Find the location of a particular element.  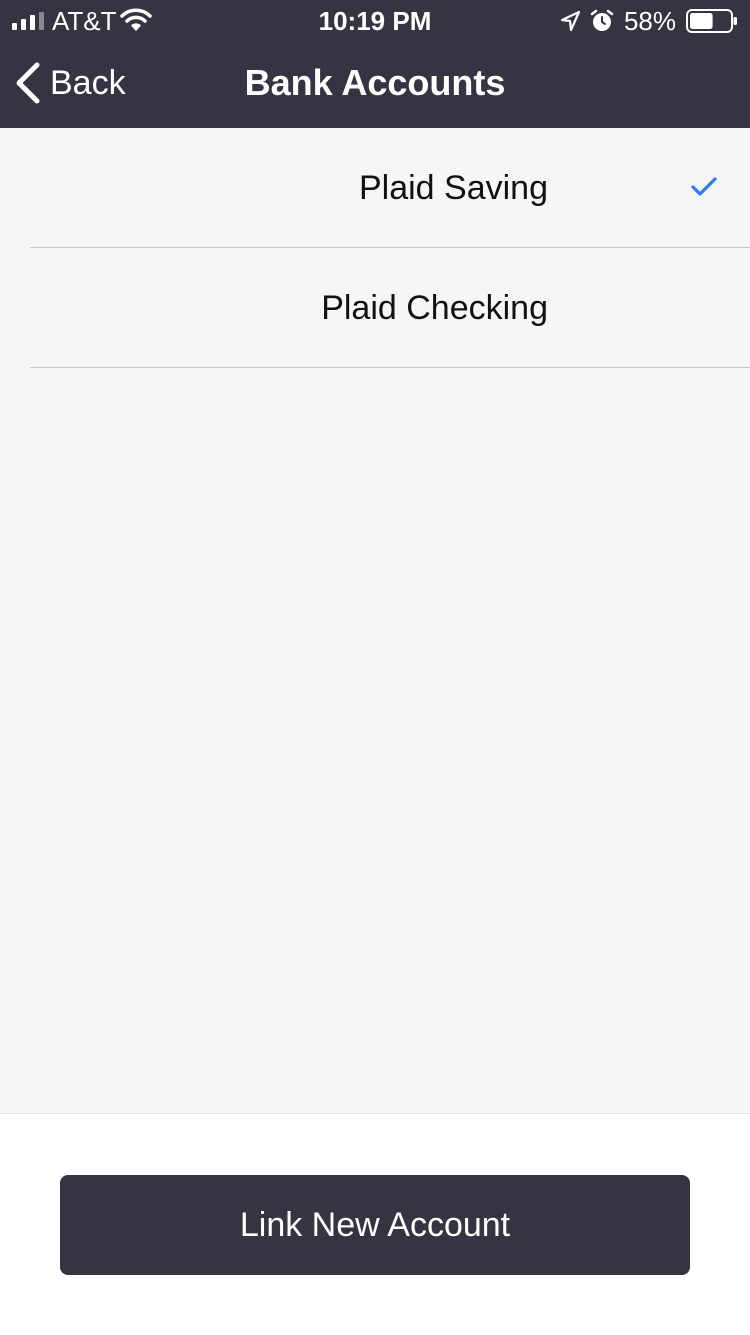

alarm-clock-icon is located at coordinates (602, 20).